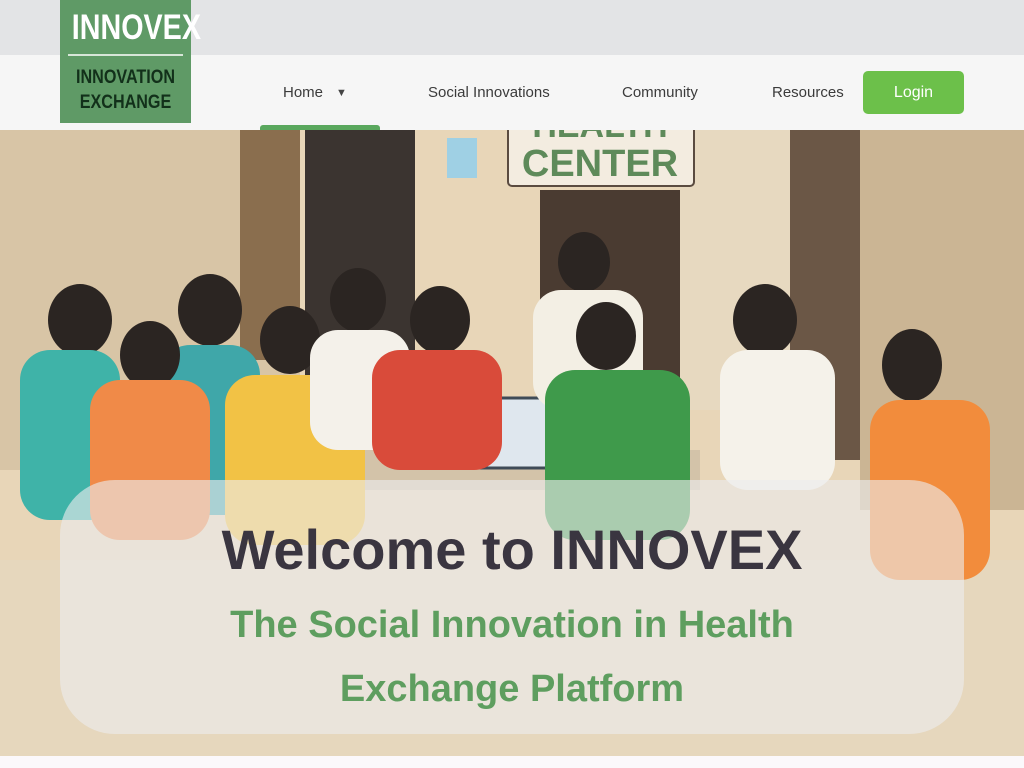  What do you see at coordinates (600, 164) in the screenshot?
I see `health-sign-text: CENTER` at bounding box center [600, 164].